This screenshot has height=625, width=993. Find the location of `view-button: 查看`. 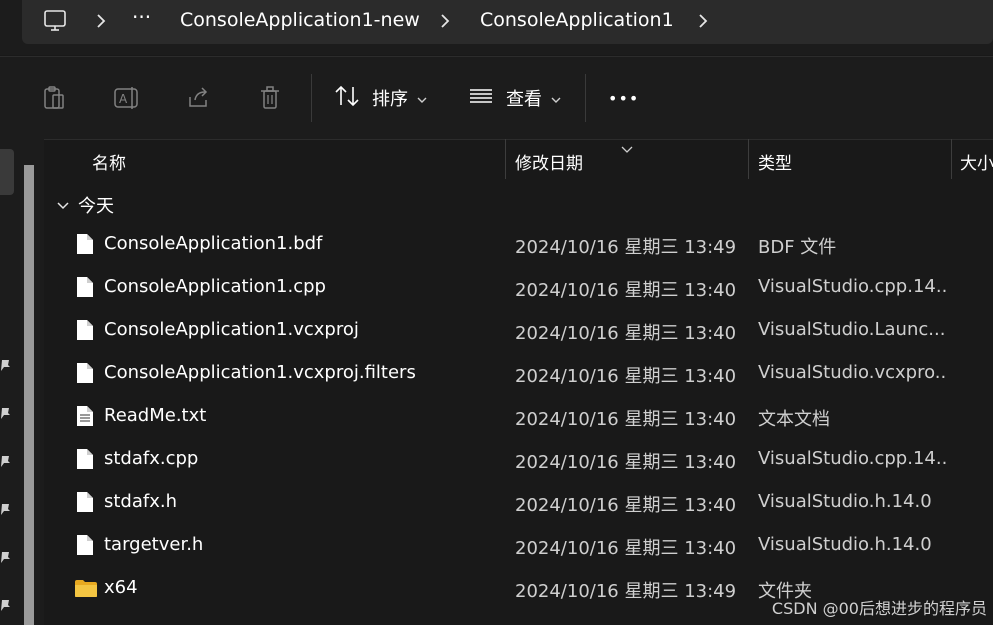

view-button: 查看 is located at coordinates (514, 98).